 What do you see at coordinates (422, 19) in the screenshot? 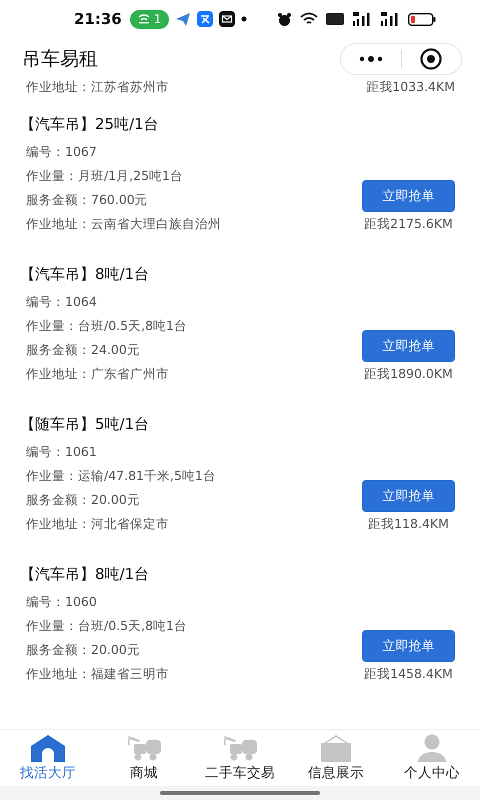
I see `battery-icon` at bounding box center [422, 19].